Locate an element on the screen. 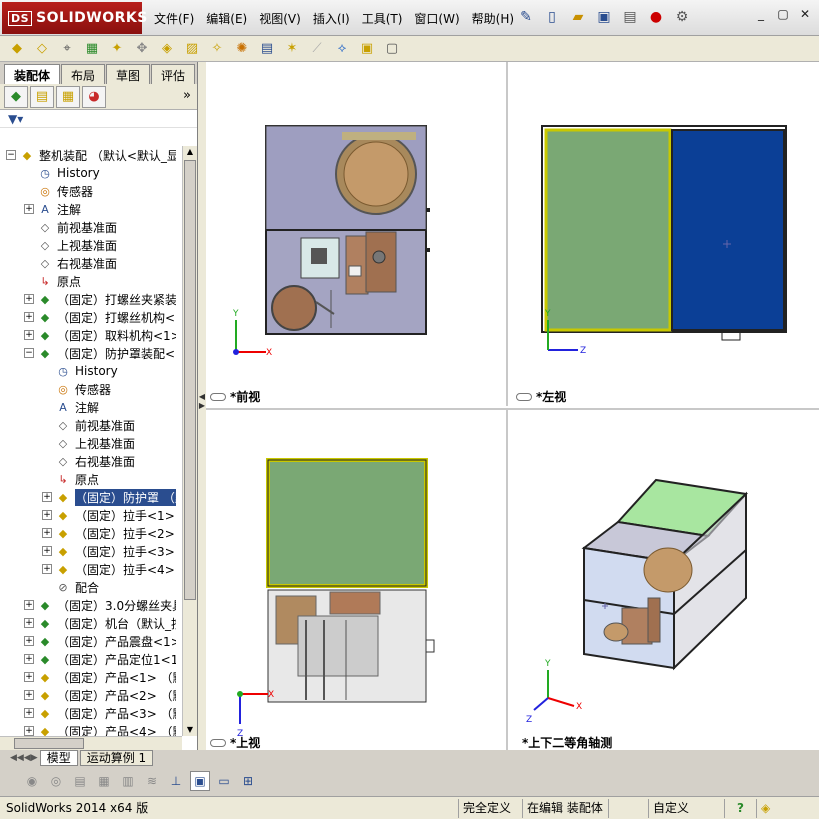 This screenshot has width=819, height=819. menu-file: 文件(F) is located at coordinates (174, 18).